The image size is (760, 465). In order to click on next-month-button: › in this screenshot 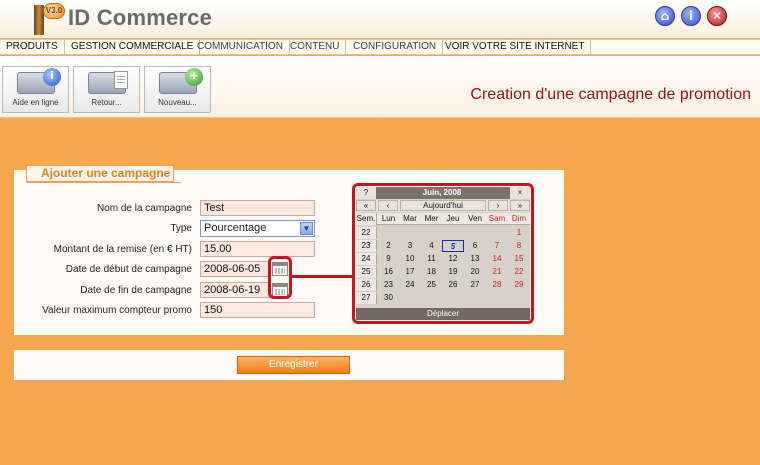, I will do `click(498, 205)`.